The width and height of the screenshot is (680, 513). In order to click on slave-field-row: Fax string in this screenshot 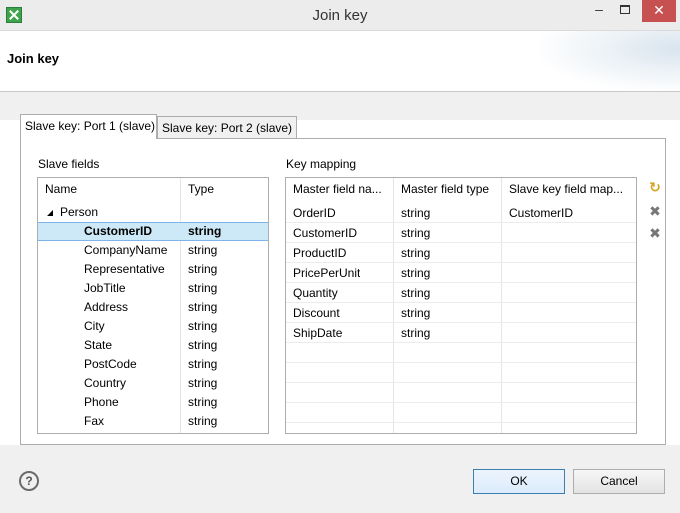, I will do `click(153, 421)`.